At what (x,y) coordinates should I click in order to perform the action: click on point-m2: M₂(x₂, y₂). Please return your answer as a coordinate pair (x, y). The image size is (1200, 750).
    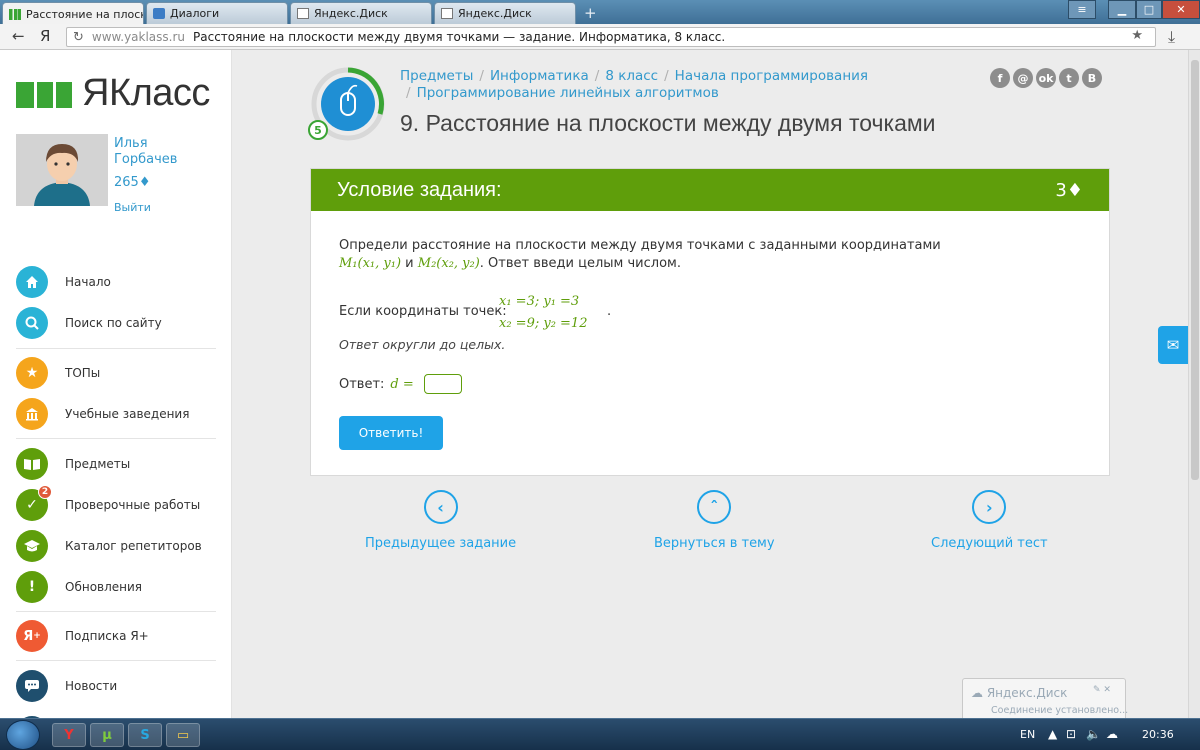
    Looking at the image, I should click on (448, 263).